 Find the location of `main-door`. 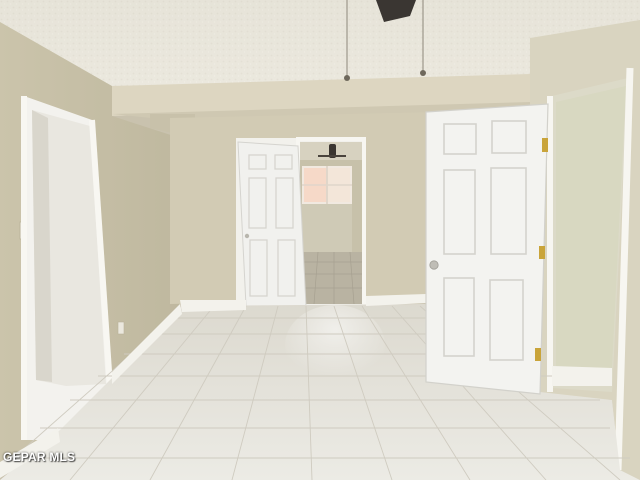

main-door is located at coordinates (487, 249).